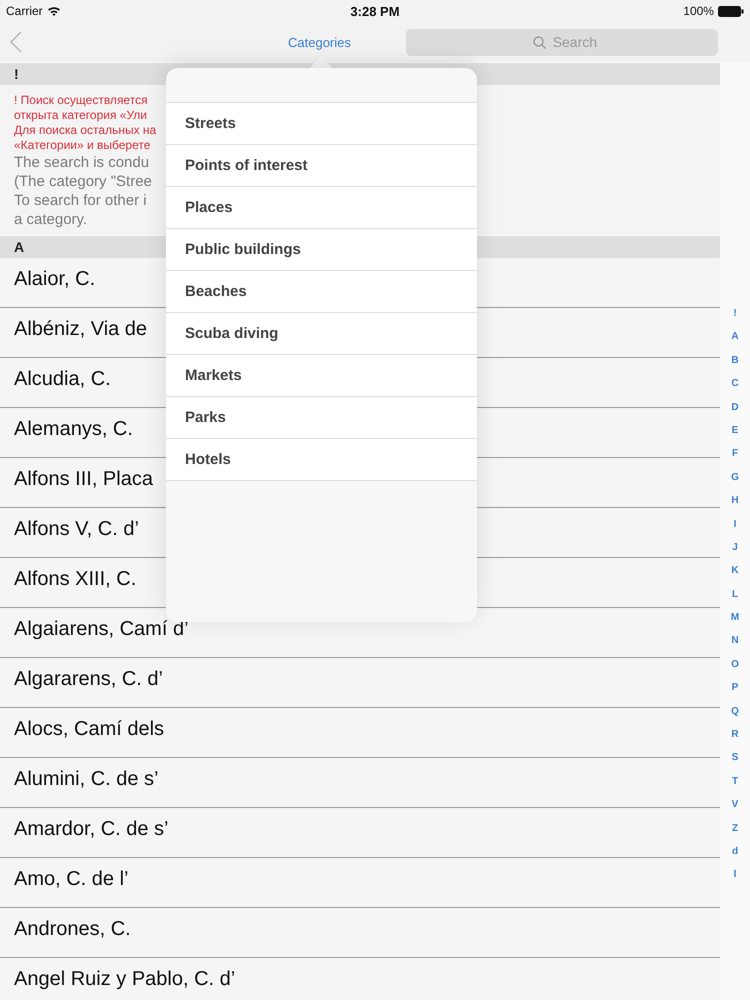  What do you see at coordinates (82, 162) in the screenshot?
I see `notice-text: The search is condu` at bounding box center [82, 162].